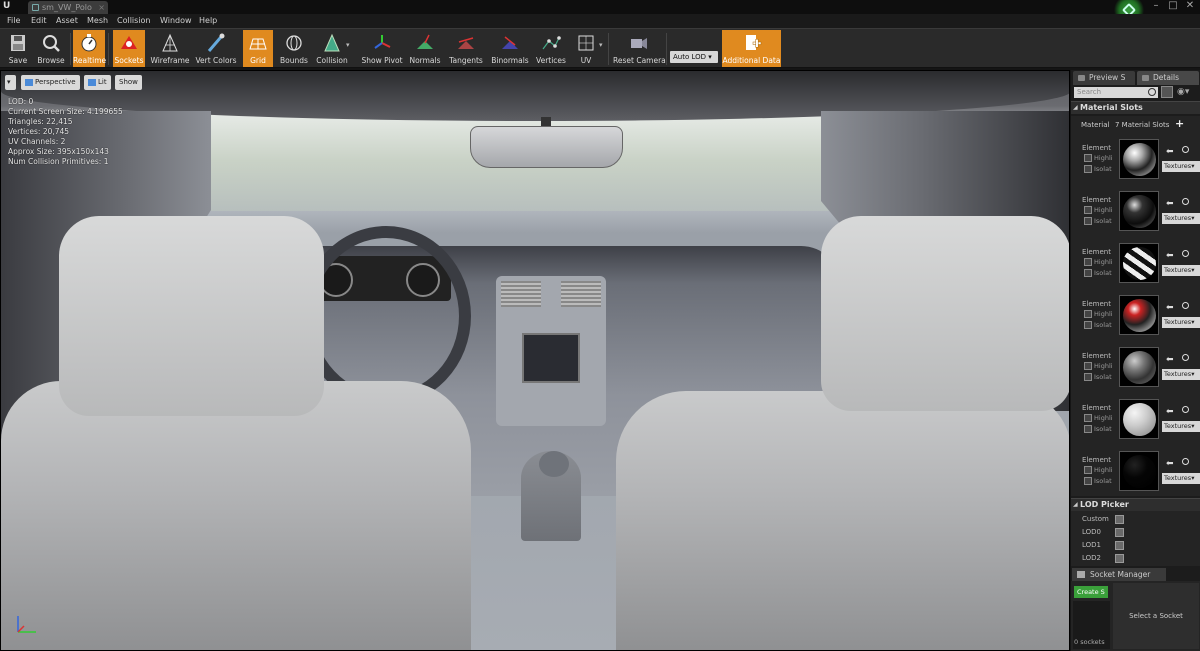 This screenshot has width=1200, height=651. What do you see at coordinates (425, 48) in the screenshot?
I see `normals-button: Normals` at bounding box center [425, 48].